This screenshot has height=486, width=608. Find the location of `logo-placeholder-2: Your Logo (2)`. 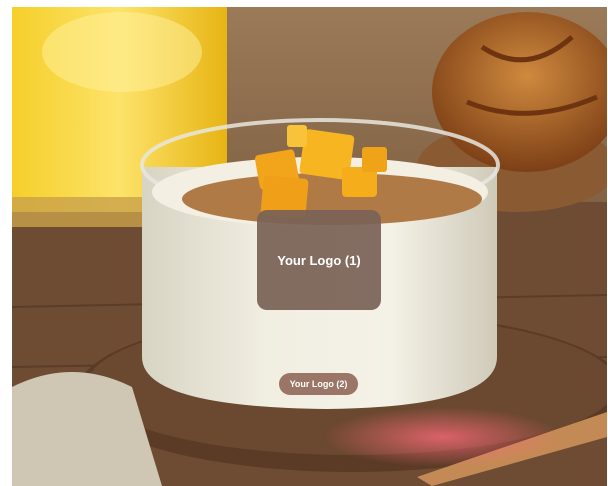

logo-placeholder-2: Your Logo (2) is located at coordinates (318, 384).